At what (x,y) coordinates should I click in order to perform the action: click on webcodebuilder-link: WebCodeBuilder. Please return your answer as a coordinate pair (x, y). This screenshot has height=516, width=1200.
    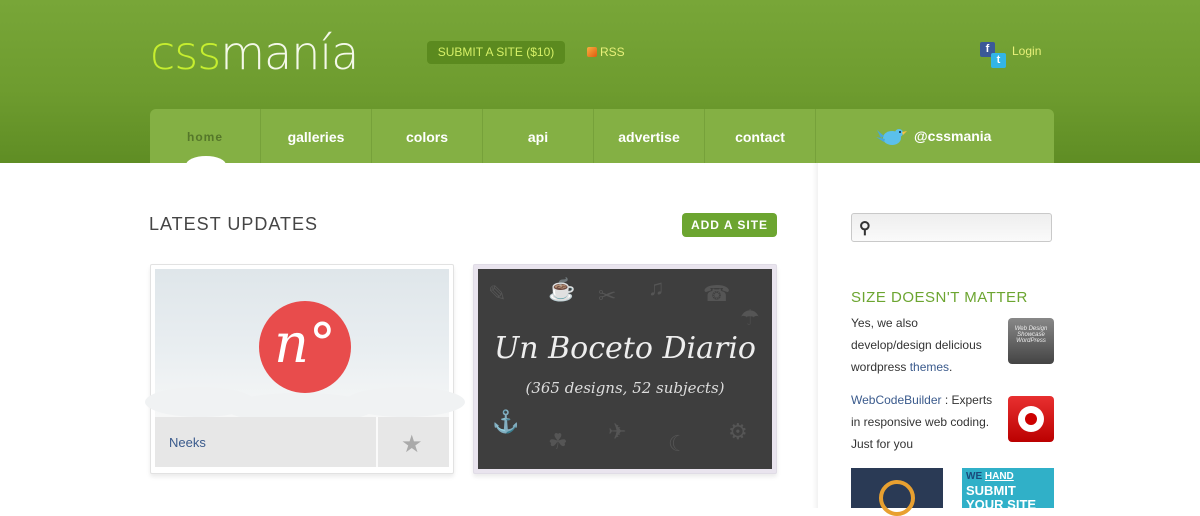
    Looking at the image, I should click on (896, 400).